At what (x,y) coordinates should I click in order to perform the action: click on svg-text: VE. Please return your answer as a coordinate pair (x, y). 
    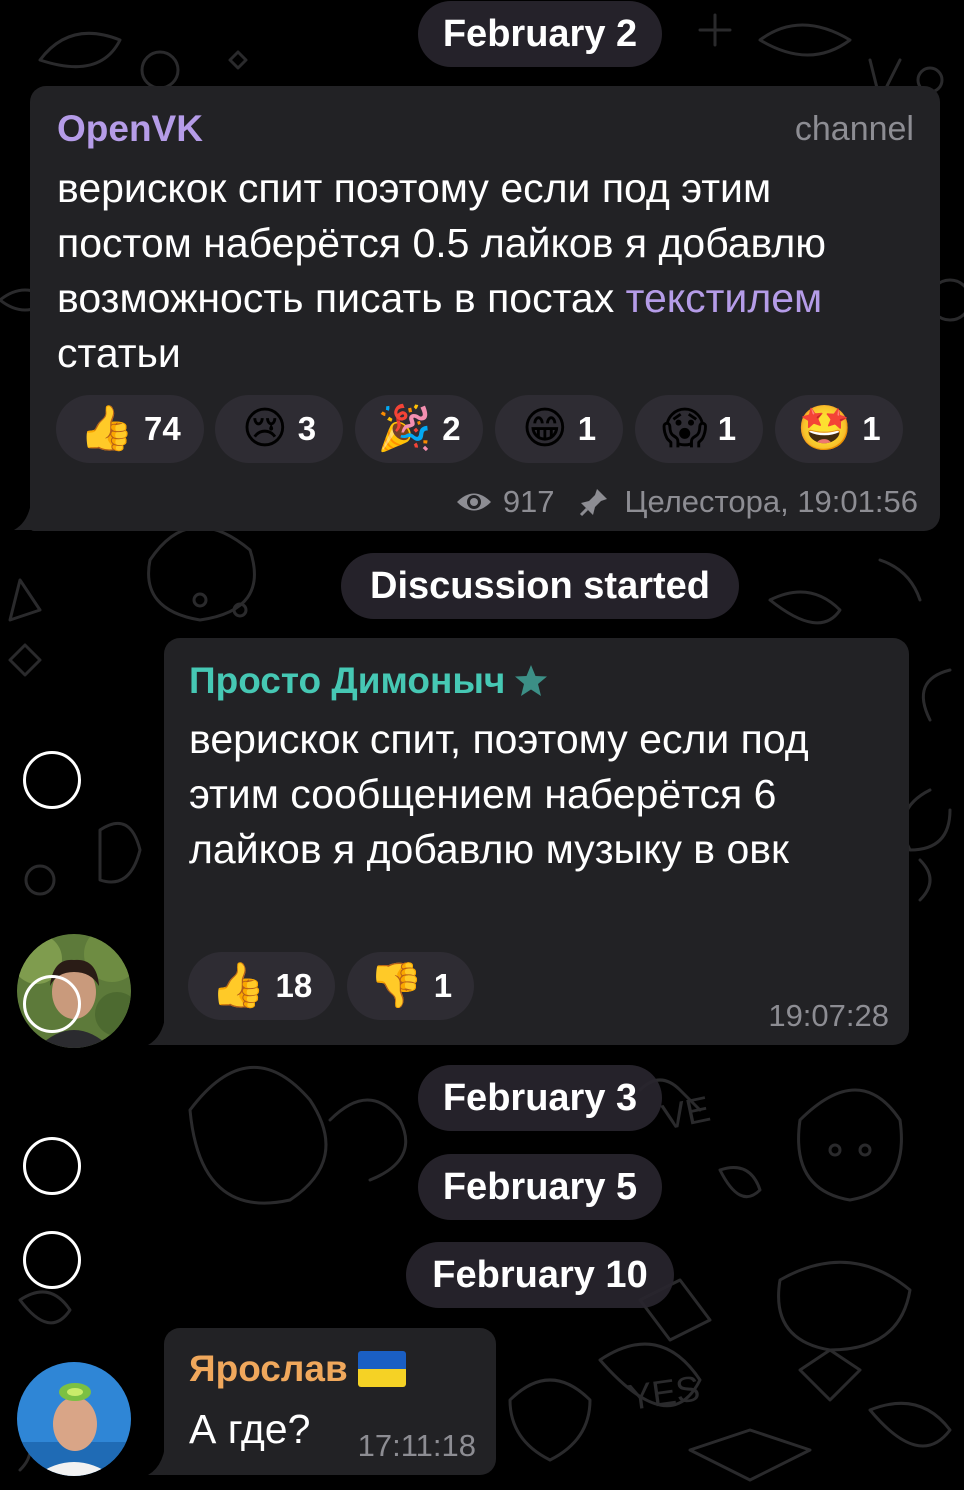
    Looking at the image, I should click on (686, 1113).